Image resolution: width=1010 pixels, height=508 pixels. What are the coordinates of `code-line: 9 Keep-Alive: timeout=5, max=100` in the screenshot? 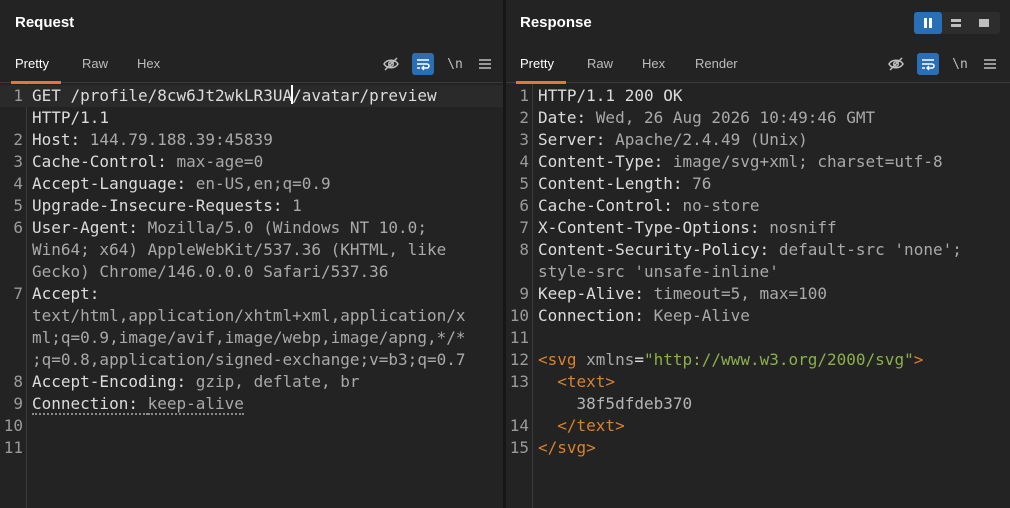 It's located at (758, 294).